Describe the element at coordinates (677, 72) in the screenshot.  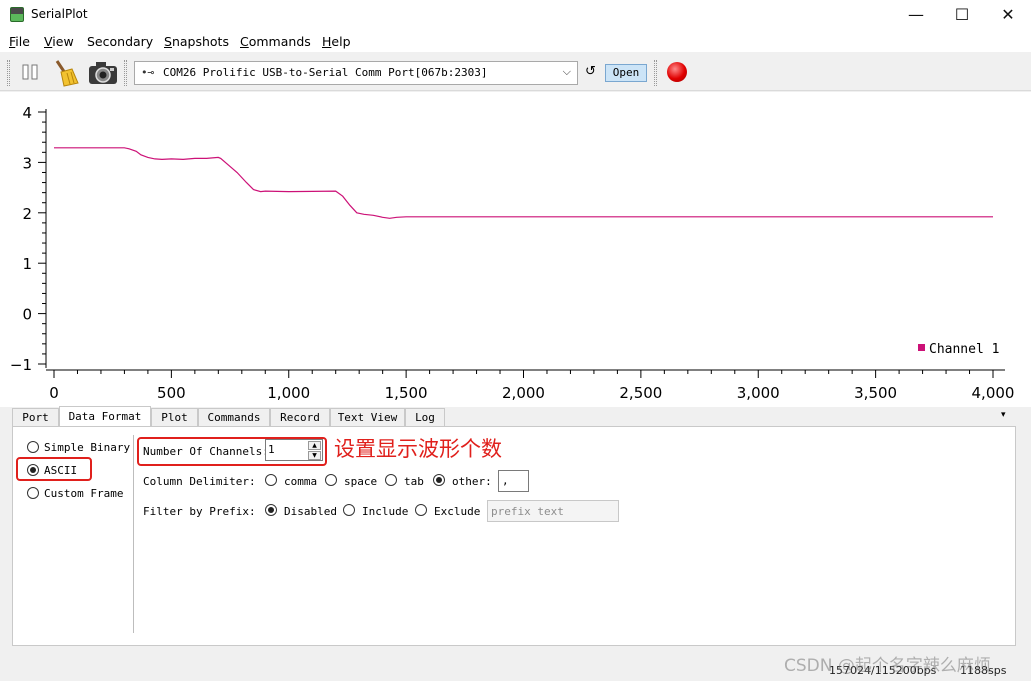
I see `record-icon` at that location.